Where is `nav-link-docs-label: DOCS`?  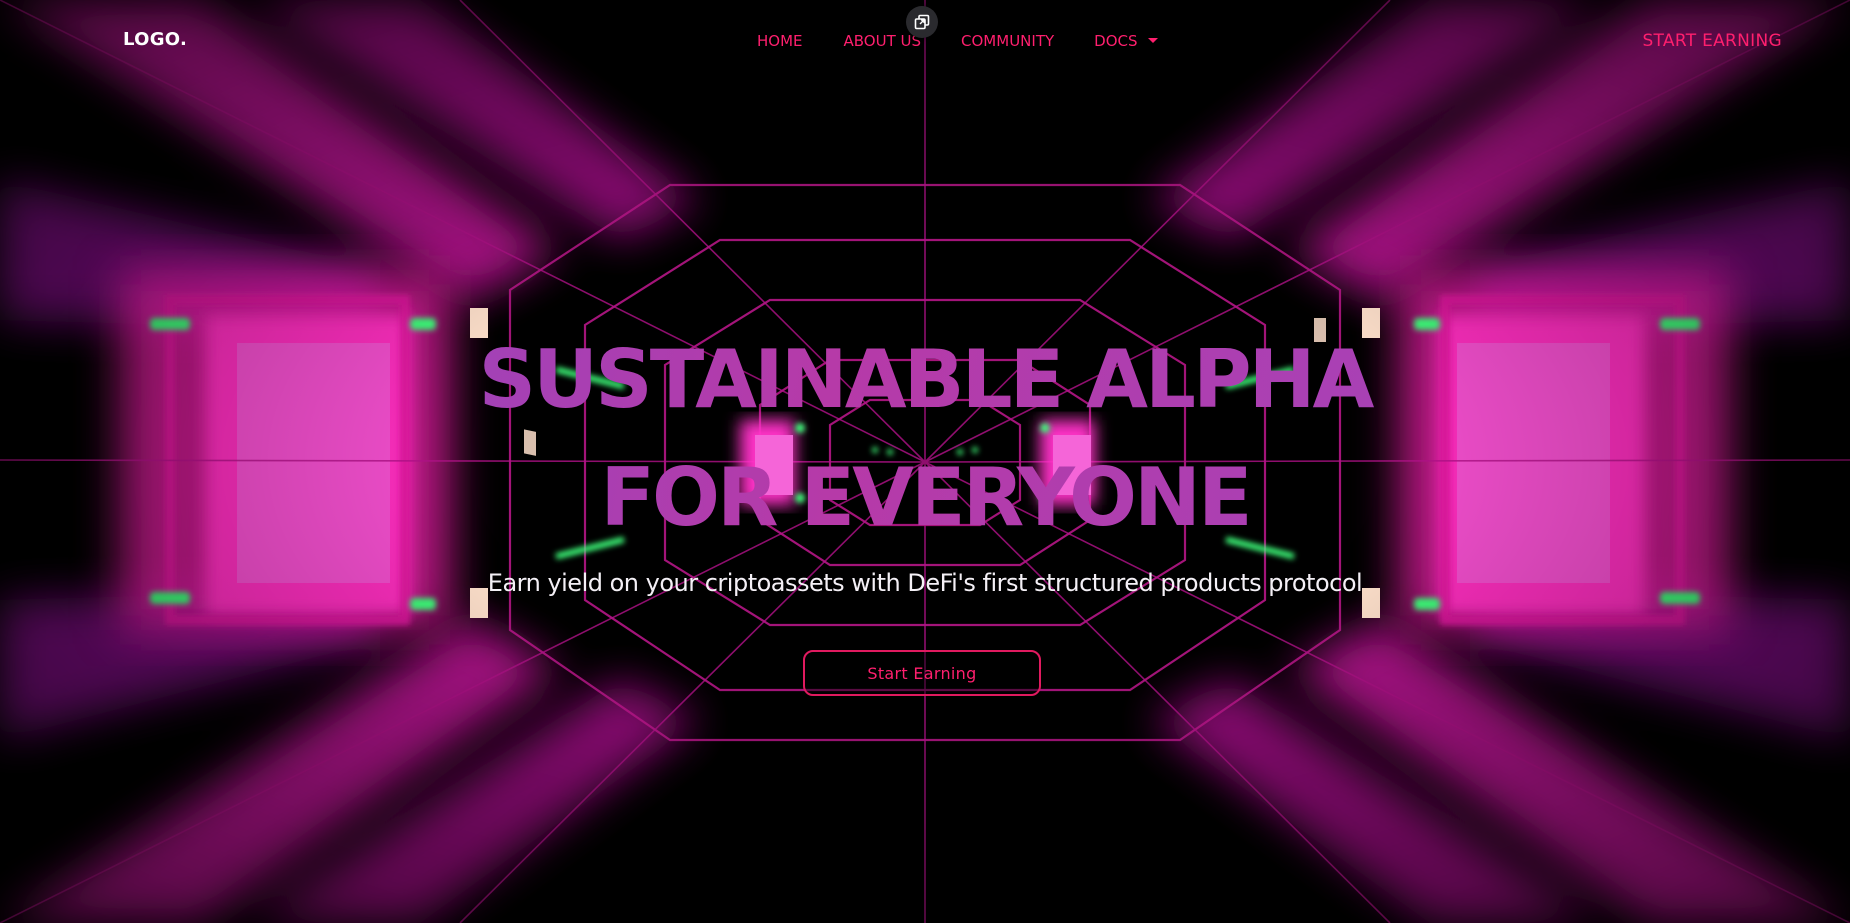
nav-link-docs-label: DOCS is located at coordinates (1116, 41).